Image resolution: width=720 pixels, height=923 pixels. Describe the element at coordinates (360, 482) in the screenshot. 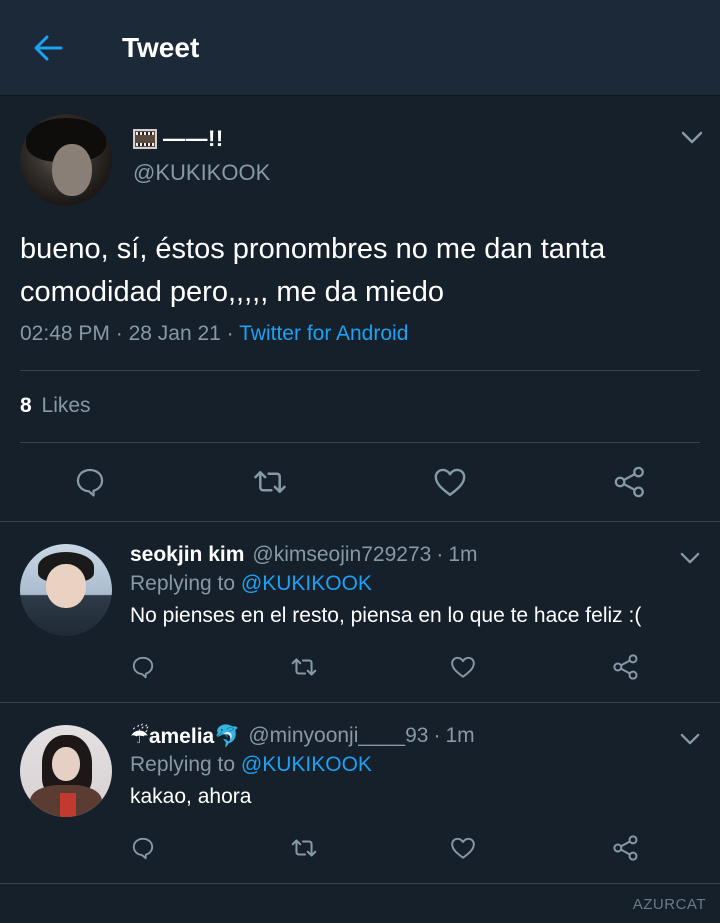

I see `tweet-action-bar` at that location.